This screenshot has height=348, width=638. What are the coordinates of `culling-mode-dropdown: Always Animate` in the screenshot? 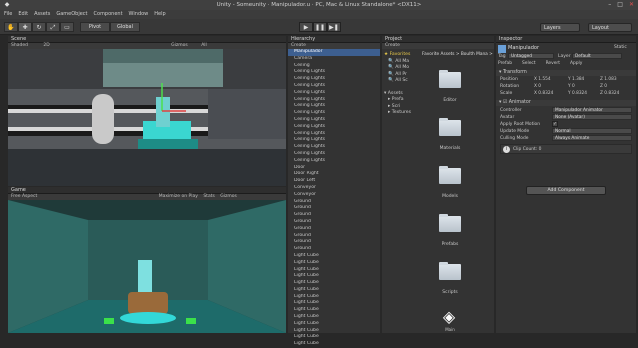 It's located at (592, 138).